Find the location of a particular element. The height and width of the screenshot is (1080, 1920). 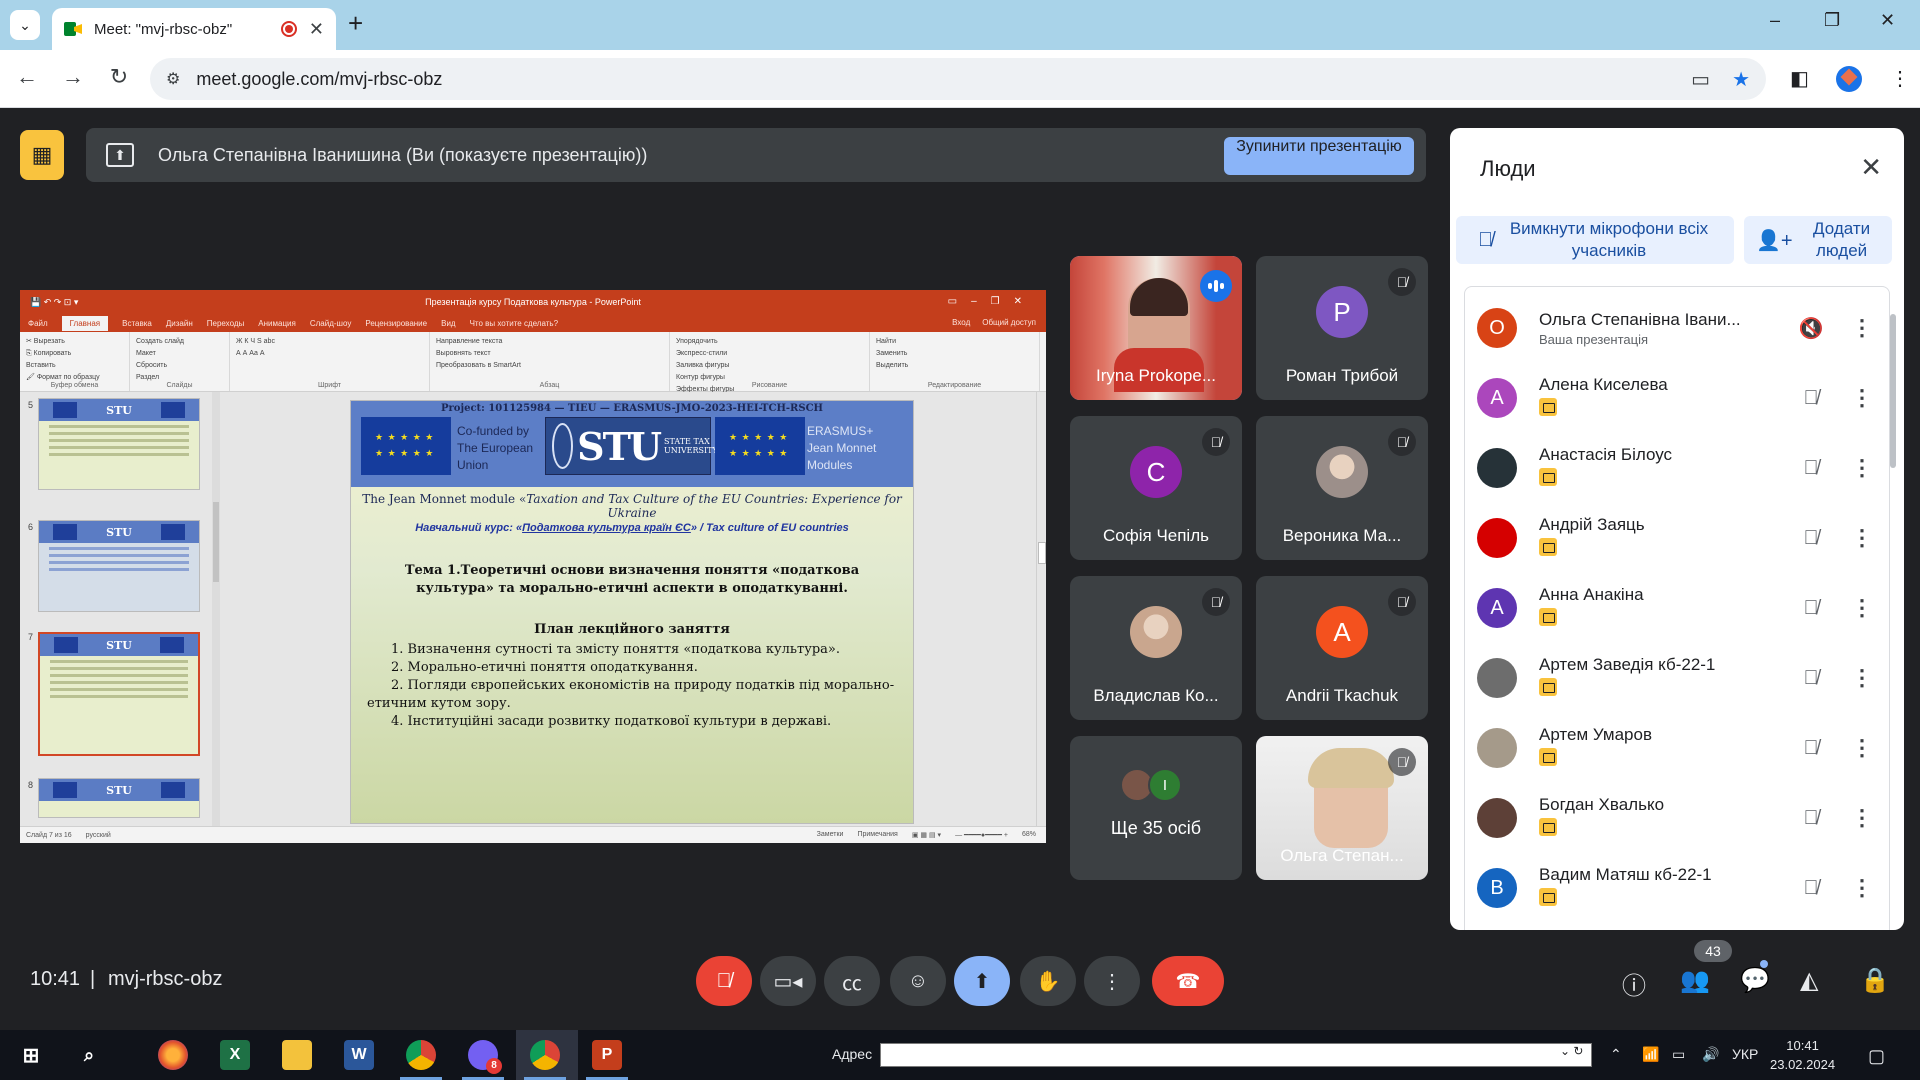

ppt-ribbon-group-label: Шрифт is located at coordinates (329, 385).